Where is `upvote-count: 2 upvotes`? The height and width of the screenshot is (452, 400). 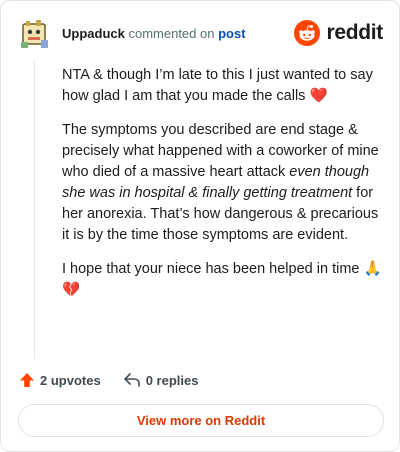 upvote-count: 2 upvotes is located at coordinates (70, 380).